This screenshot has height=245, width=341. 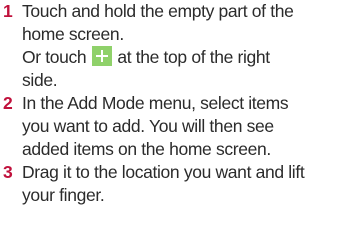 I want to click on step-text-line: you want to add. You will then see, so click(x=148, y=126).